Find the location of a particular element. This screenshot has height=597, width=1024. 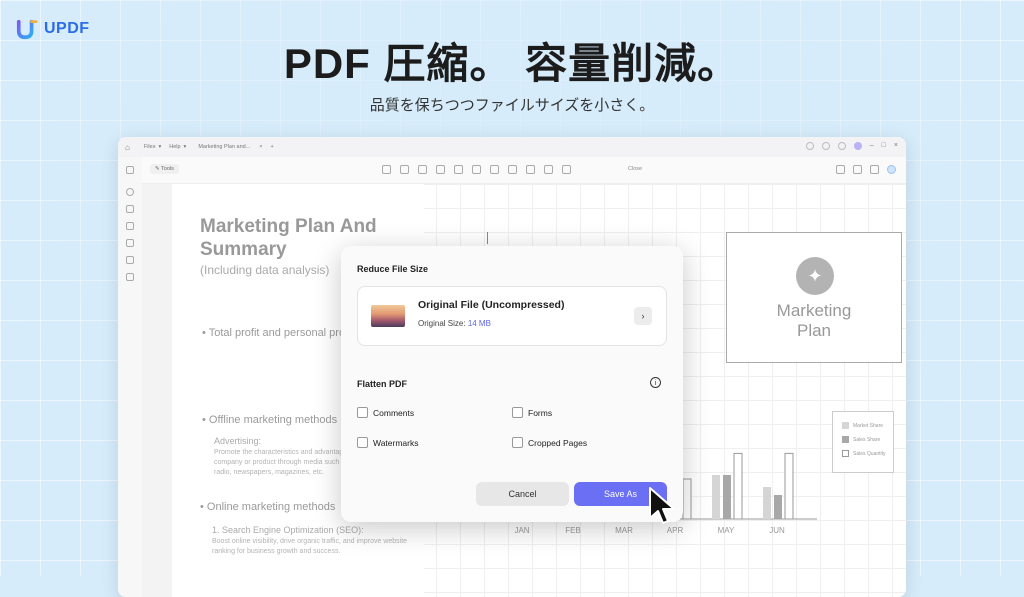

checkbox-label: Comments is located at coordinates (394, 412).